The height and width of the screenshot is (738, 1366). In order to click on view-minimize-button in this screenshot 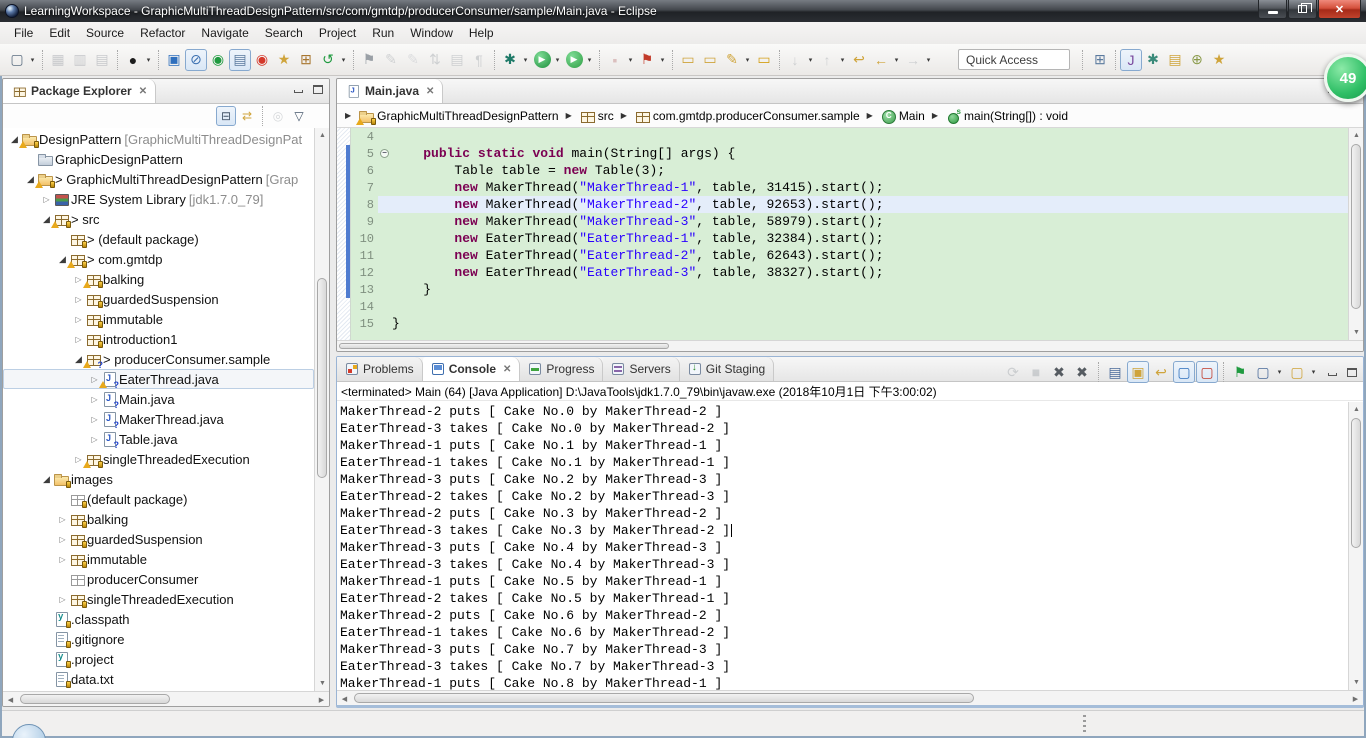, I will do `click(298, 89)`.